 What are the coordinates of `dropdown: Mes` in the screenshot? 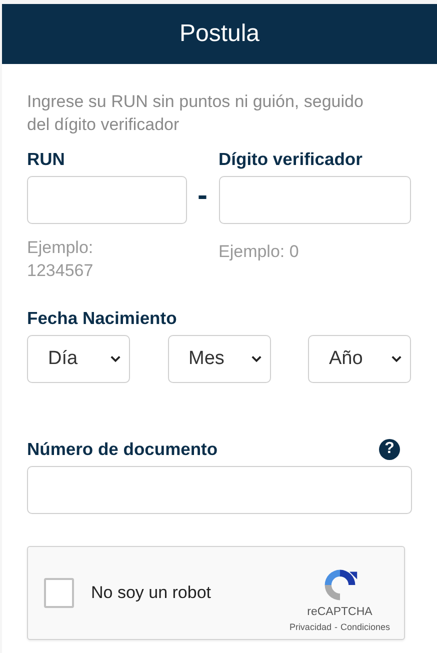 It's located at (219, 359).